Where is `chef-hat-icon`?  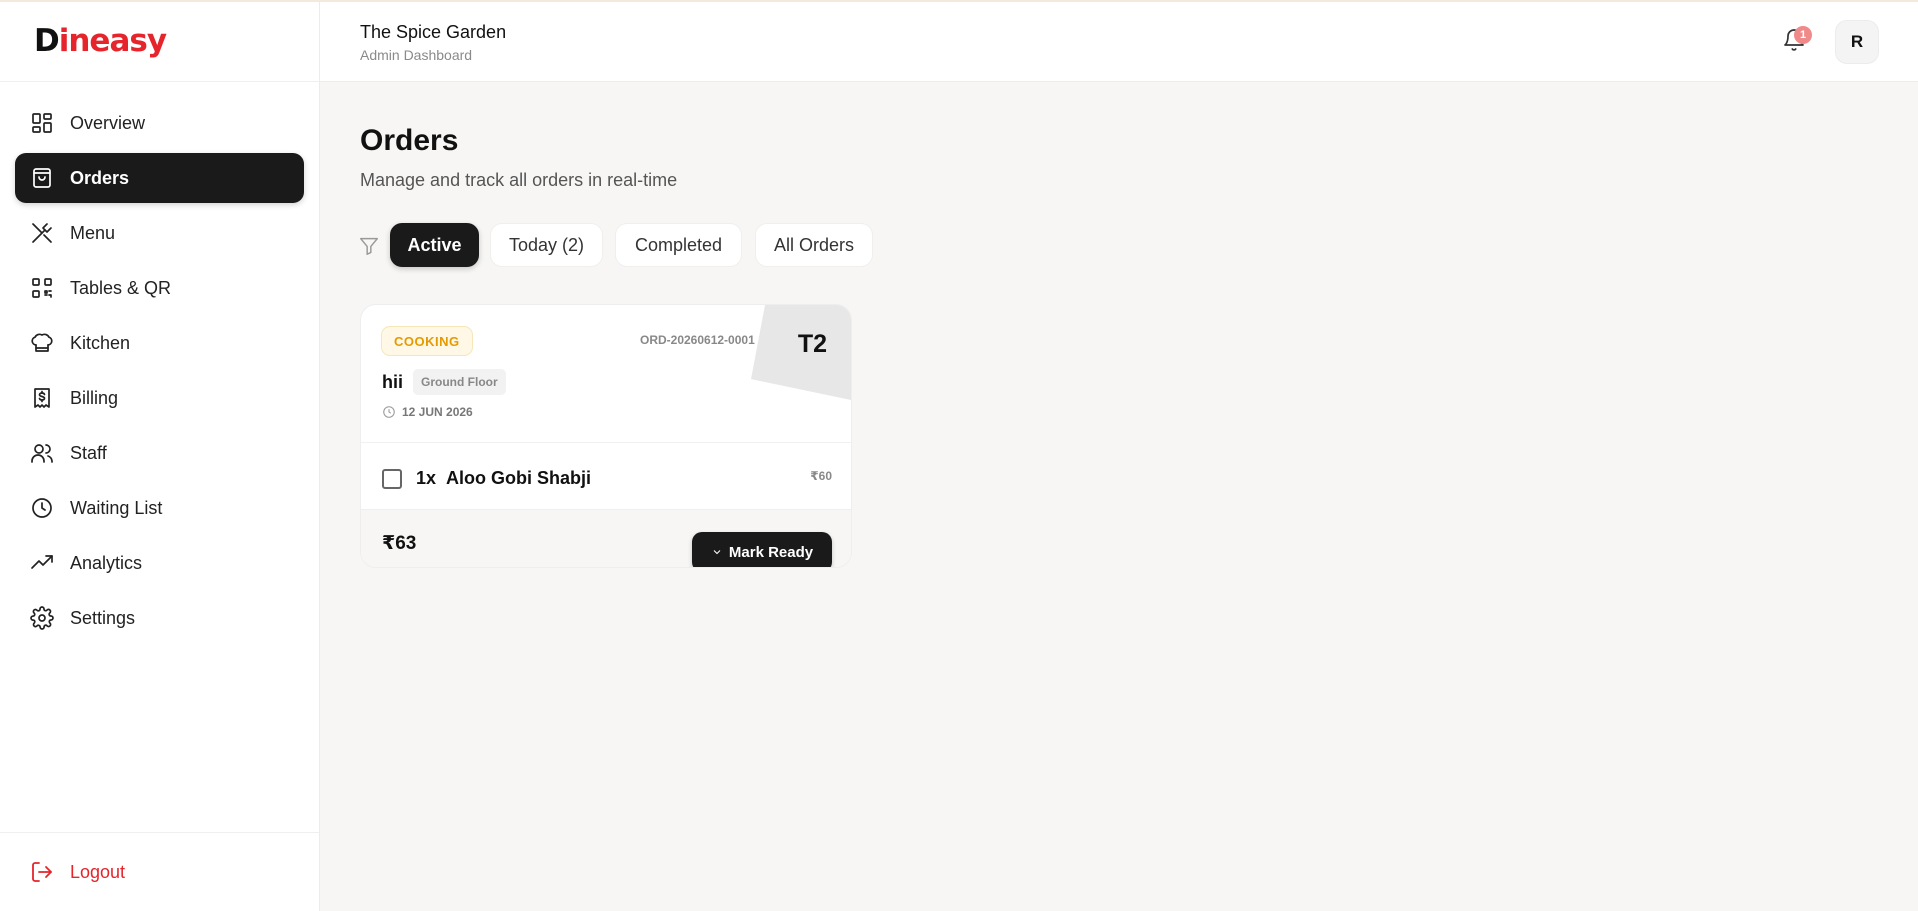 chef-hat-icon is located at coordinates (42, 343).